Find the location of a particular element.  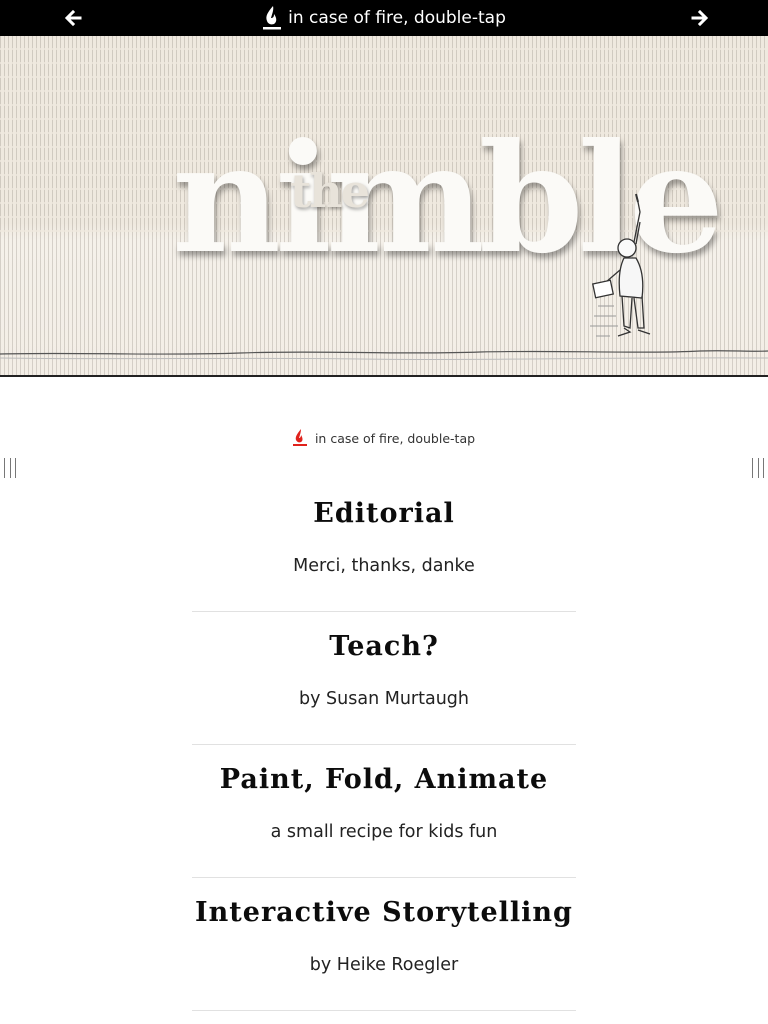

toolbar-title: in case of fire, double-tap is located at coordinates (384, 18).